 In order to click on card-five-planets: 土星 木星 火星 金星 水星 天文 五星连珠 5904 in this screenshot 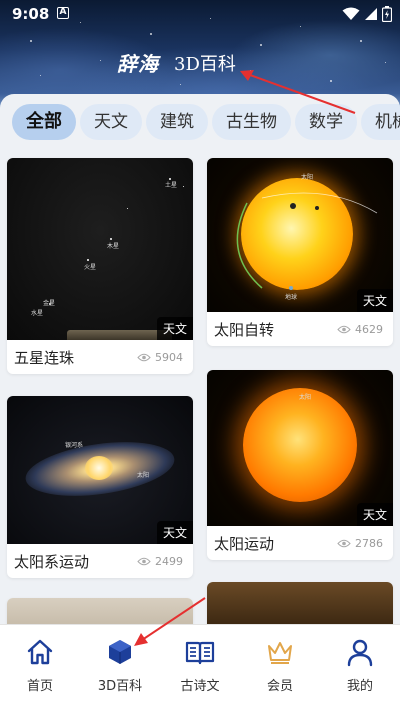, I will do `click(100, 266)`.